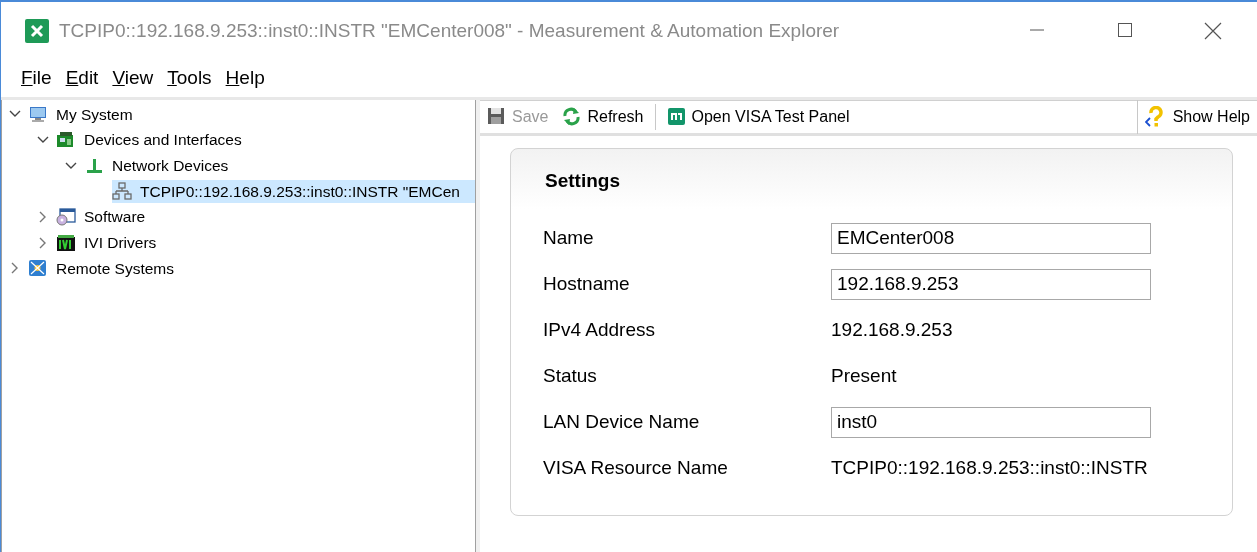 Image resolution: width=1257 pixels, height=552 pixels. Describe the element at coordinates (892, 329) in the screenshot. I see `field-value: 192.168.9.253` at that location.